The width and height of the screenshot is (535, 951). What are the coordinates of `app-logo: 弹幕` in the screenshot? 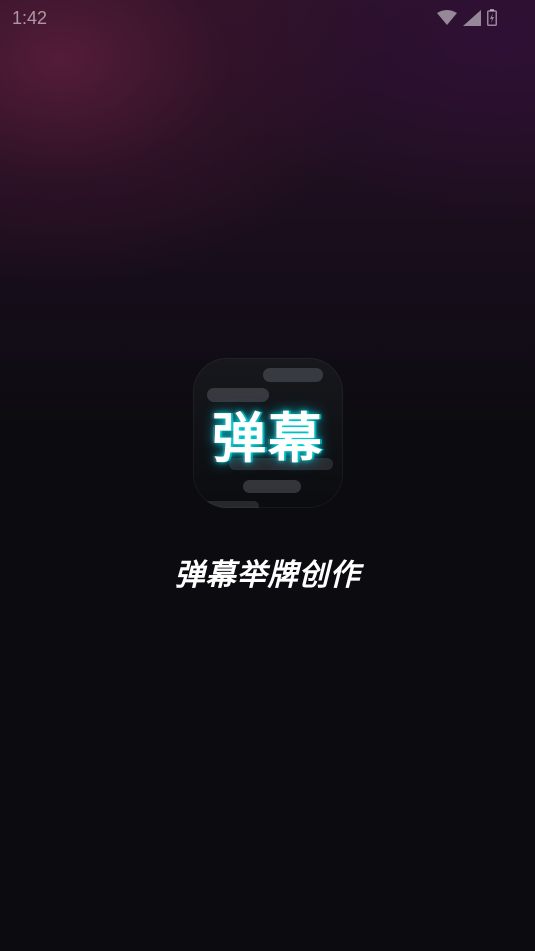 It's located at (268, 433).